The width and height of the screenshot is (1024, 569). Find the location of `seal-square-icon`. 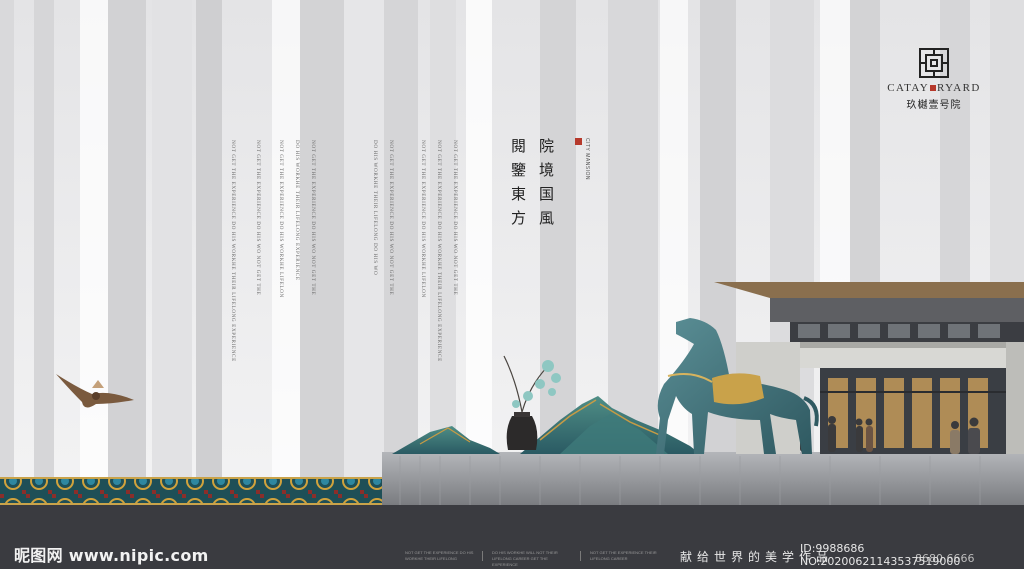

seal-square-icon is located at coordinates (933, 87).